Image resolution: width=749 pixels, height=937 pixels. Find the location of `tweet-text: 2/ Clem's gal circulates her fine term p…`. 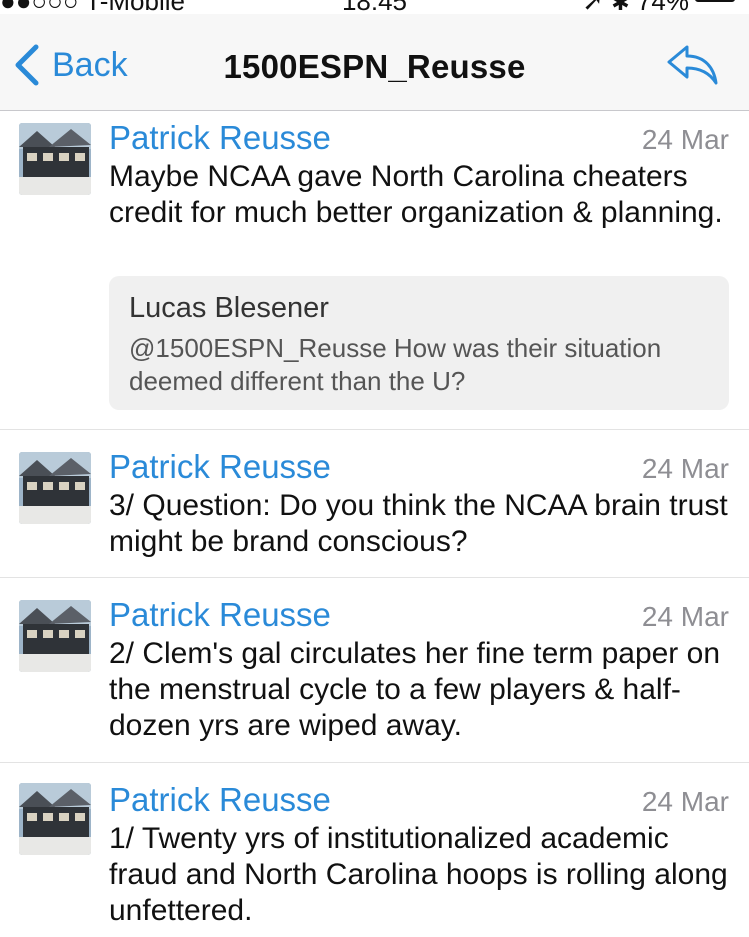

tweet-text: 2/ Clem's gal circulates her fine term p… is located at coordinates (415, 689).